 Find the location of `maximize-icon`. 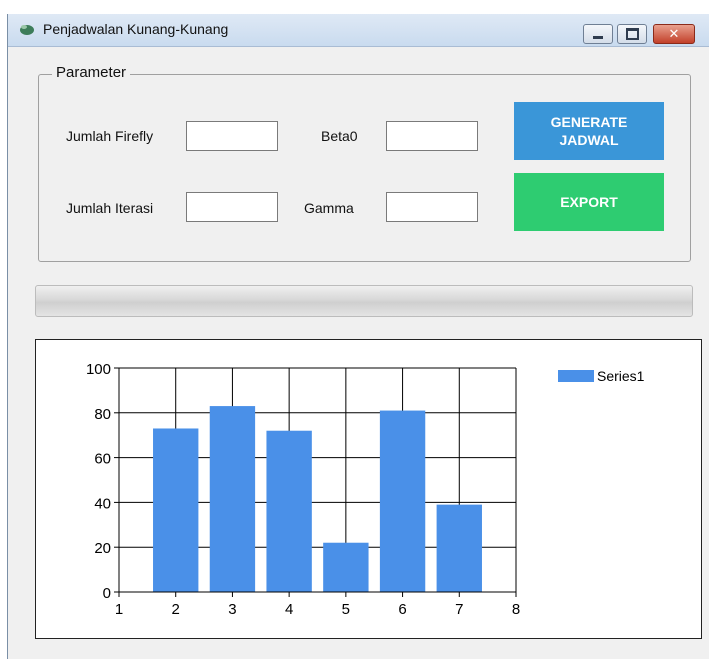

maximize-icon is located at coordinates (632, 34).